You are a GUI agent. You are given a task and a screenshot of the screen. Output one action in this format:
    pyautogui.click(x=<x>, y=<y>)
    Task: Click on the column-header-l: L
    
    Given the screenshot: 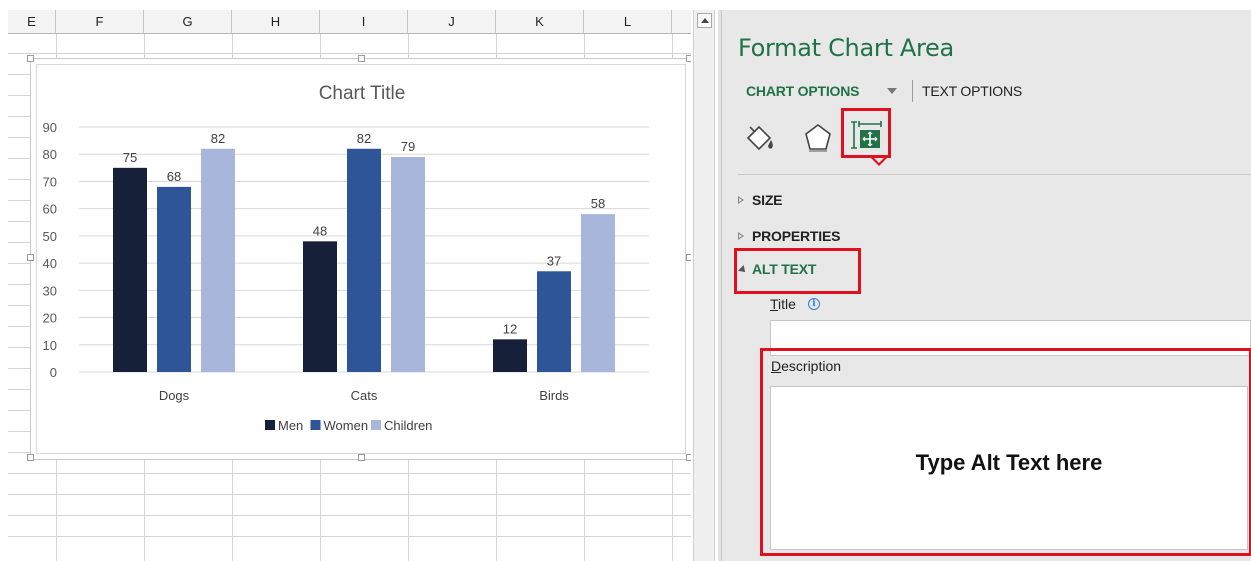 What is the action you would take?
    pyautogui.click(x=628, y=22)
    